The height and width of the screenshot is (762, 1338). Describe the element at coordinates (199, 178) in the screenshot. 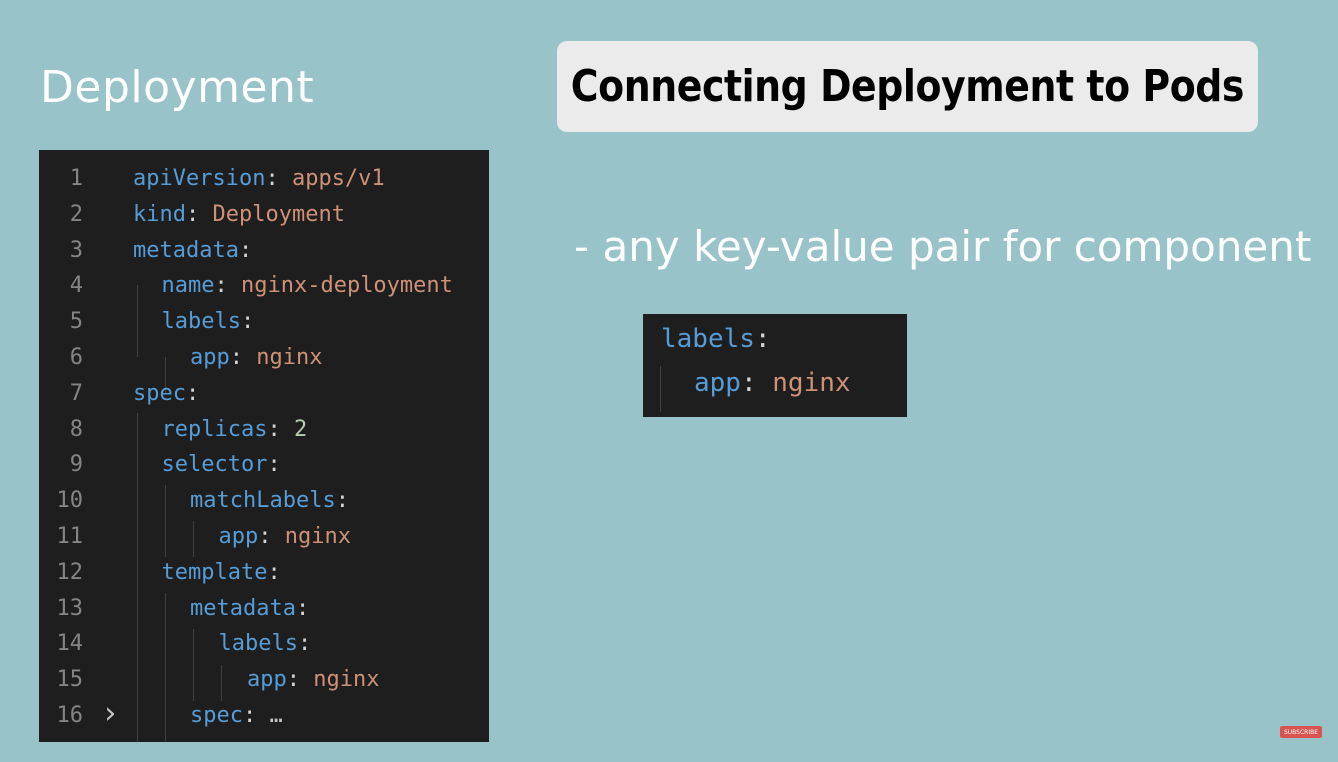

I see `yaml-key: apiVersion` at that location.